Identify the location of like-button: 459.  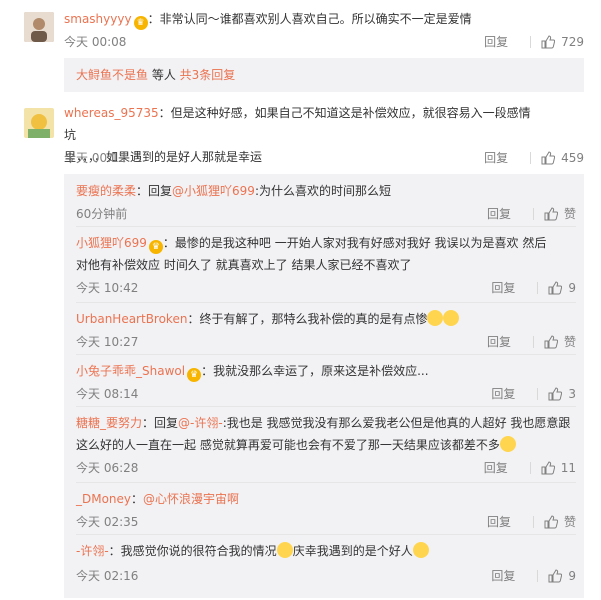
(562, 158).